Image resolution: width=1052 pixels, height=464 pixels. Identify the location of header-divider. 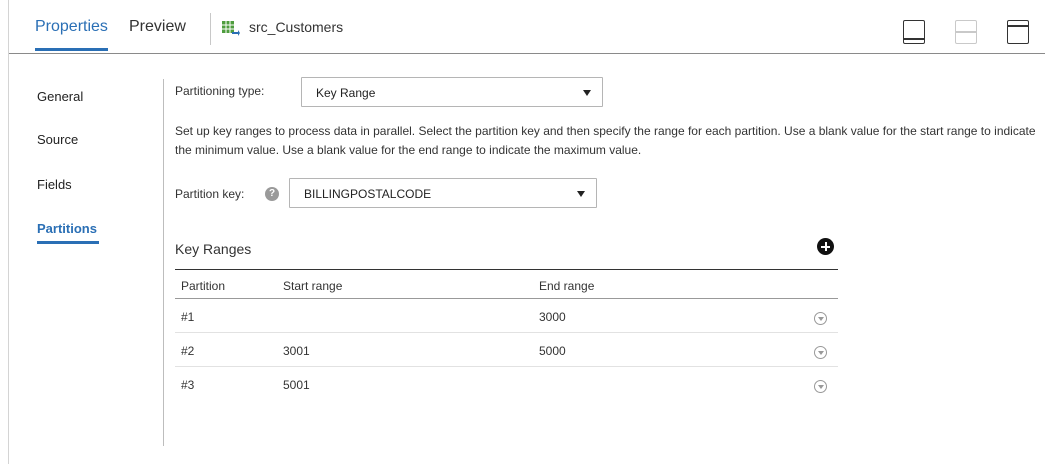
(210, 29).